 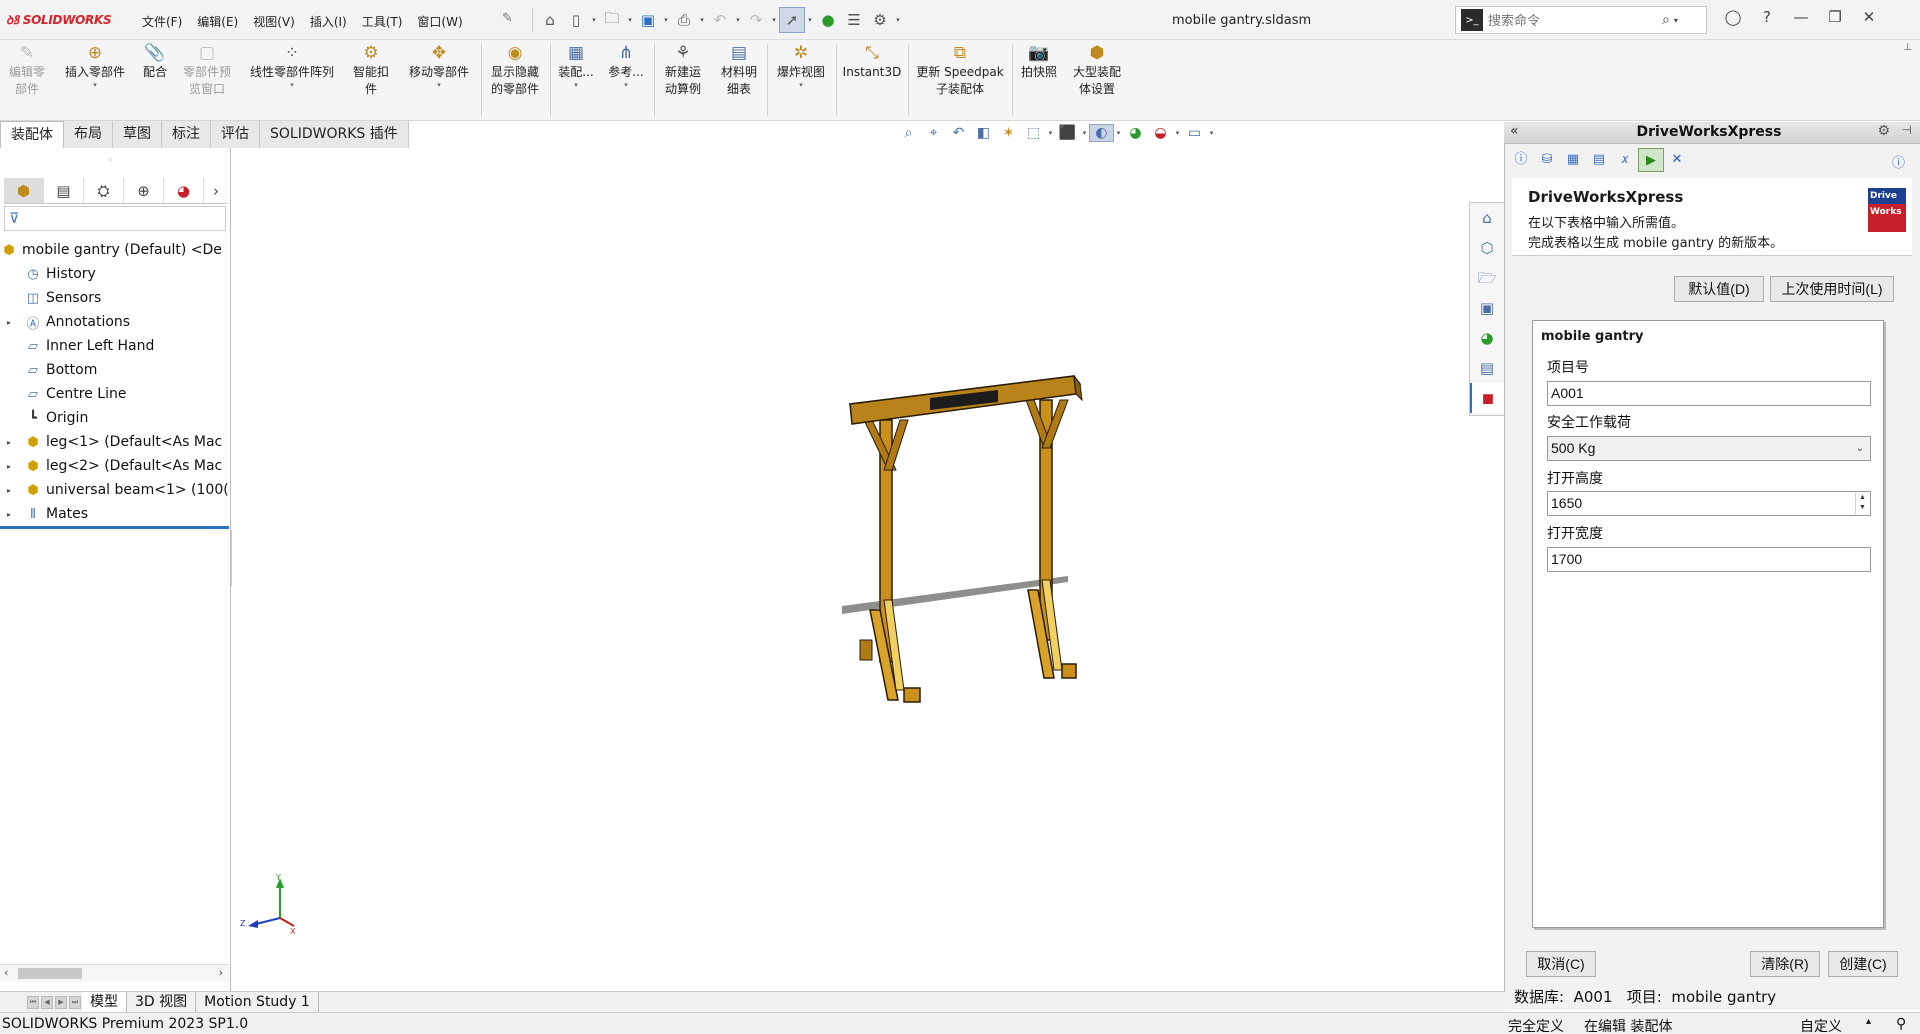 What do you see at coordinates (207, 71) in the screenshot?
I see `component-preview-button: ▢ 零部件预 览窗口` at bounding box center [207, 71].